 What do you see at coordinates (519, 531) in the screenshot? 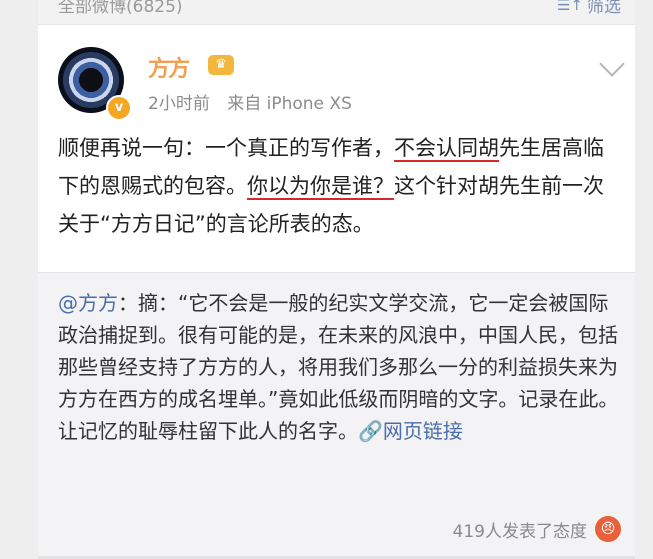
I see `reactions-count: 419人发表了态度` at bounding box center [519, 531].